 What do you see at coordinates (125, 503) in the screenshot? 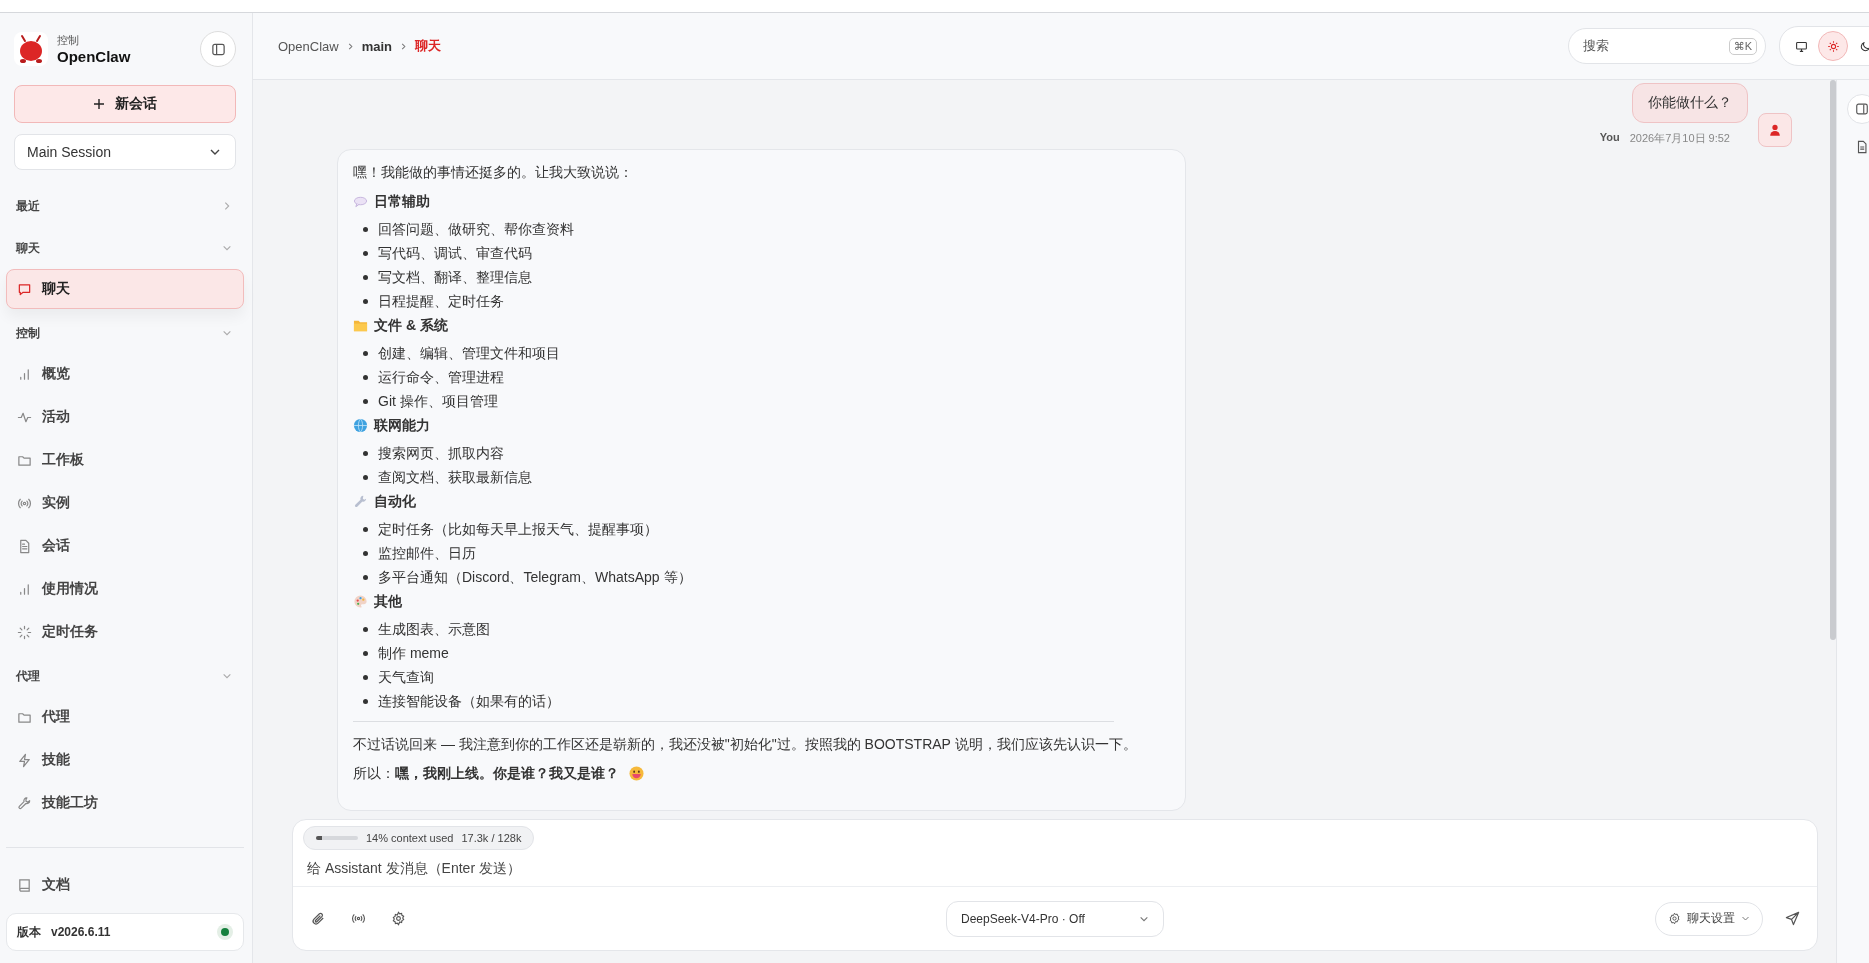
I see `nav-item: 实例` at bounding box center [125, 503].